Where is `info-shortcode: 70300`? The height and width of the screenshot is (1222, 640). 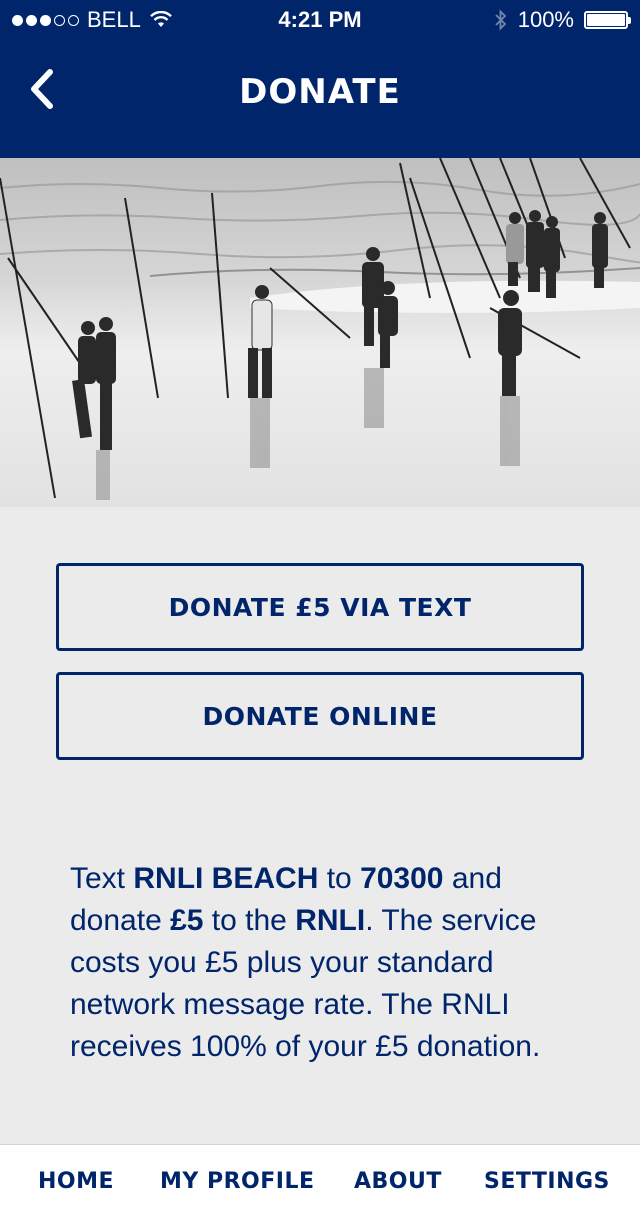
info-shortcode: 70300 is located at coordinates (402, 878).